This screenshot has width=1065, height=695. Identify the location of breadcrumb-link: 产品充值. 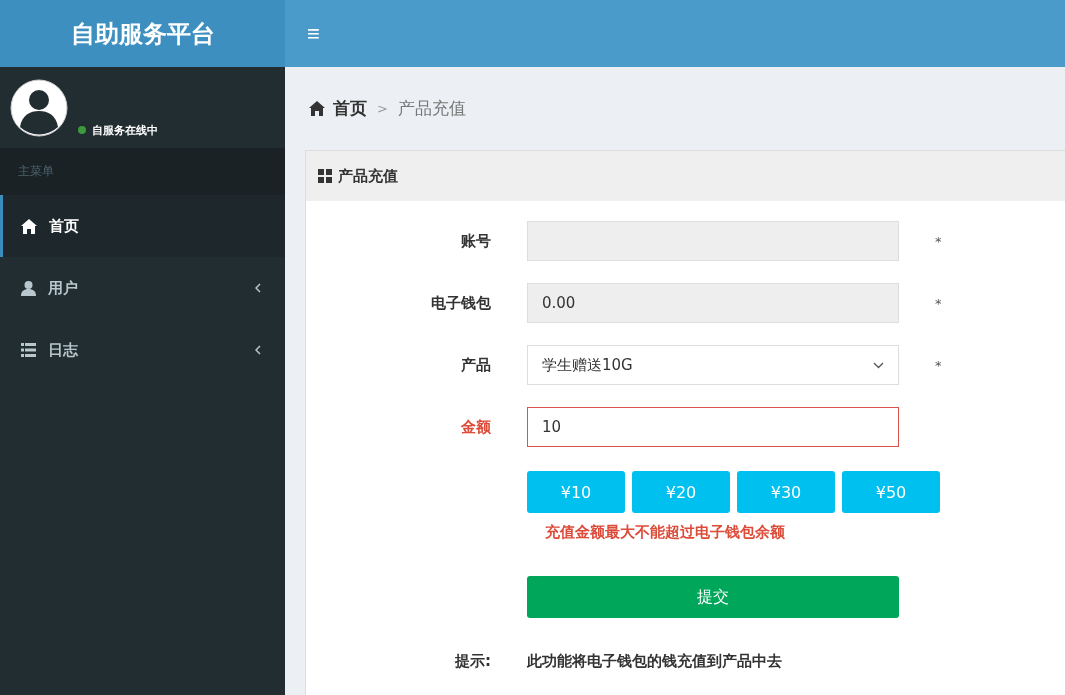
(431, 108).